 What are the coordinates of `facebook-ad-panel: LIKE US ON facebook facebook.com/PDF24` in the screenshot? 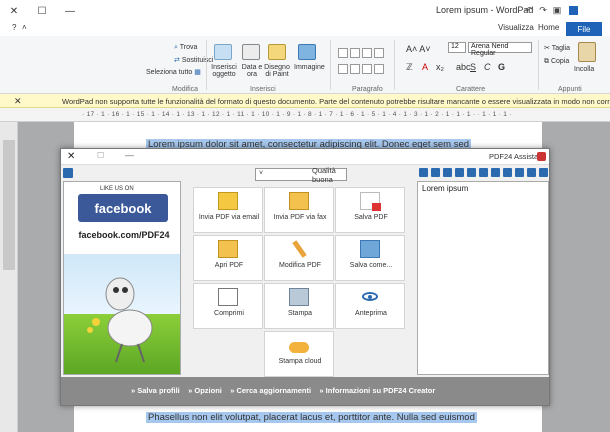 It's located at (122, 278).